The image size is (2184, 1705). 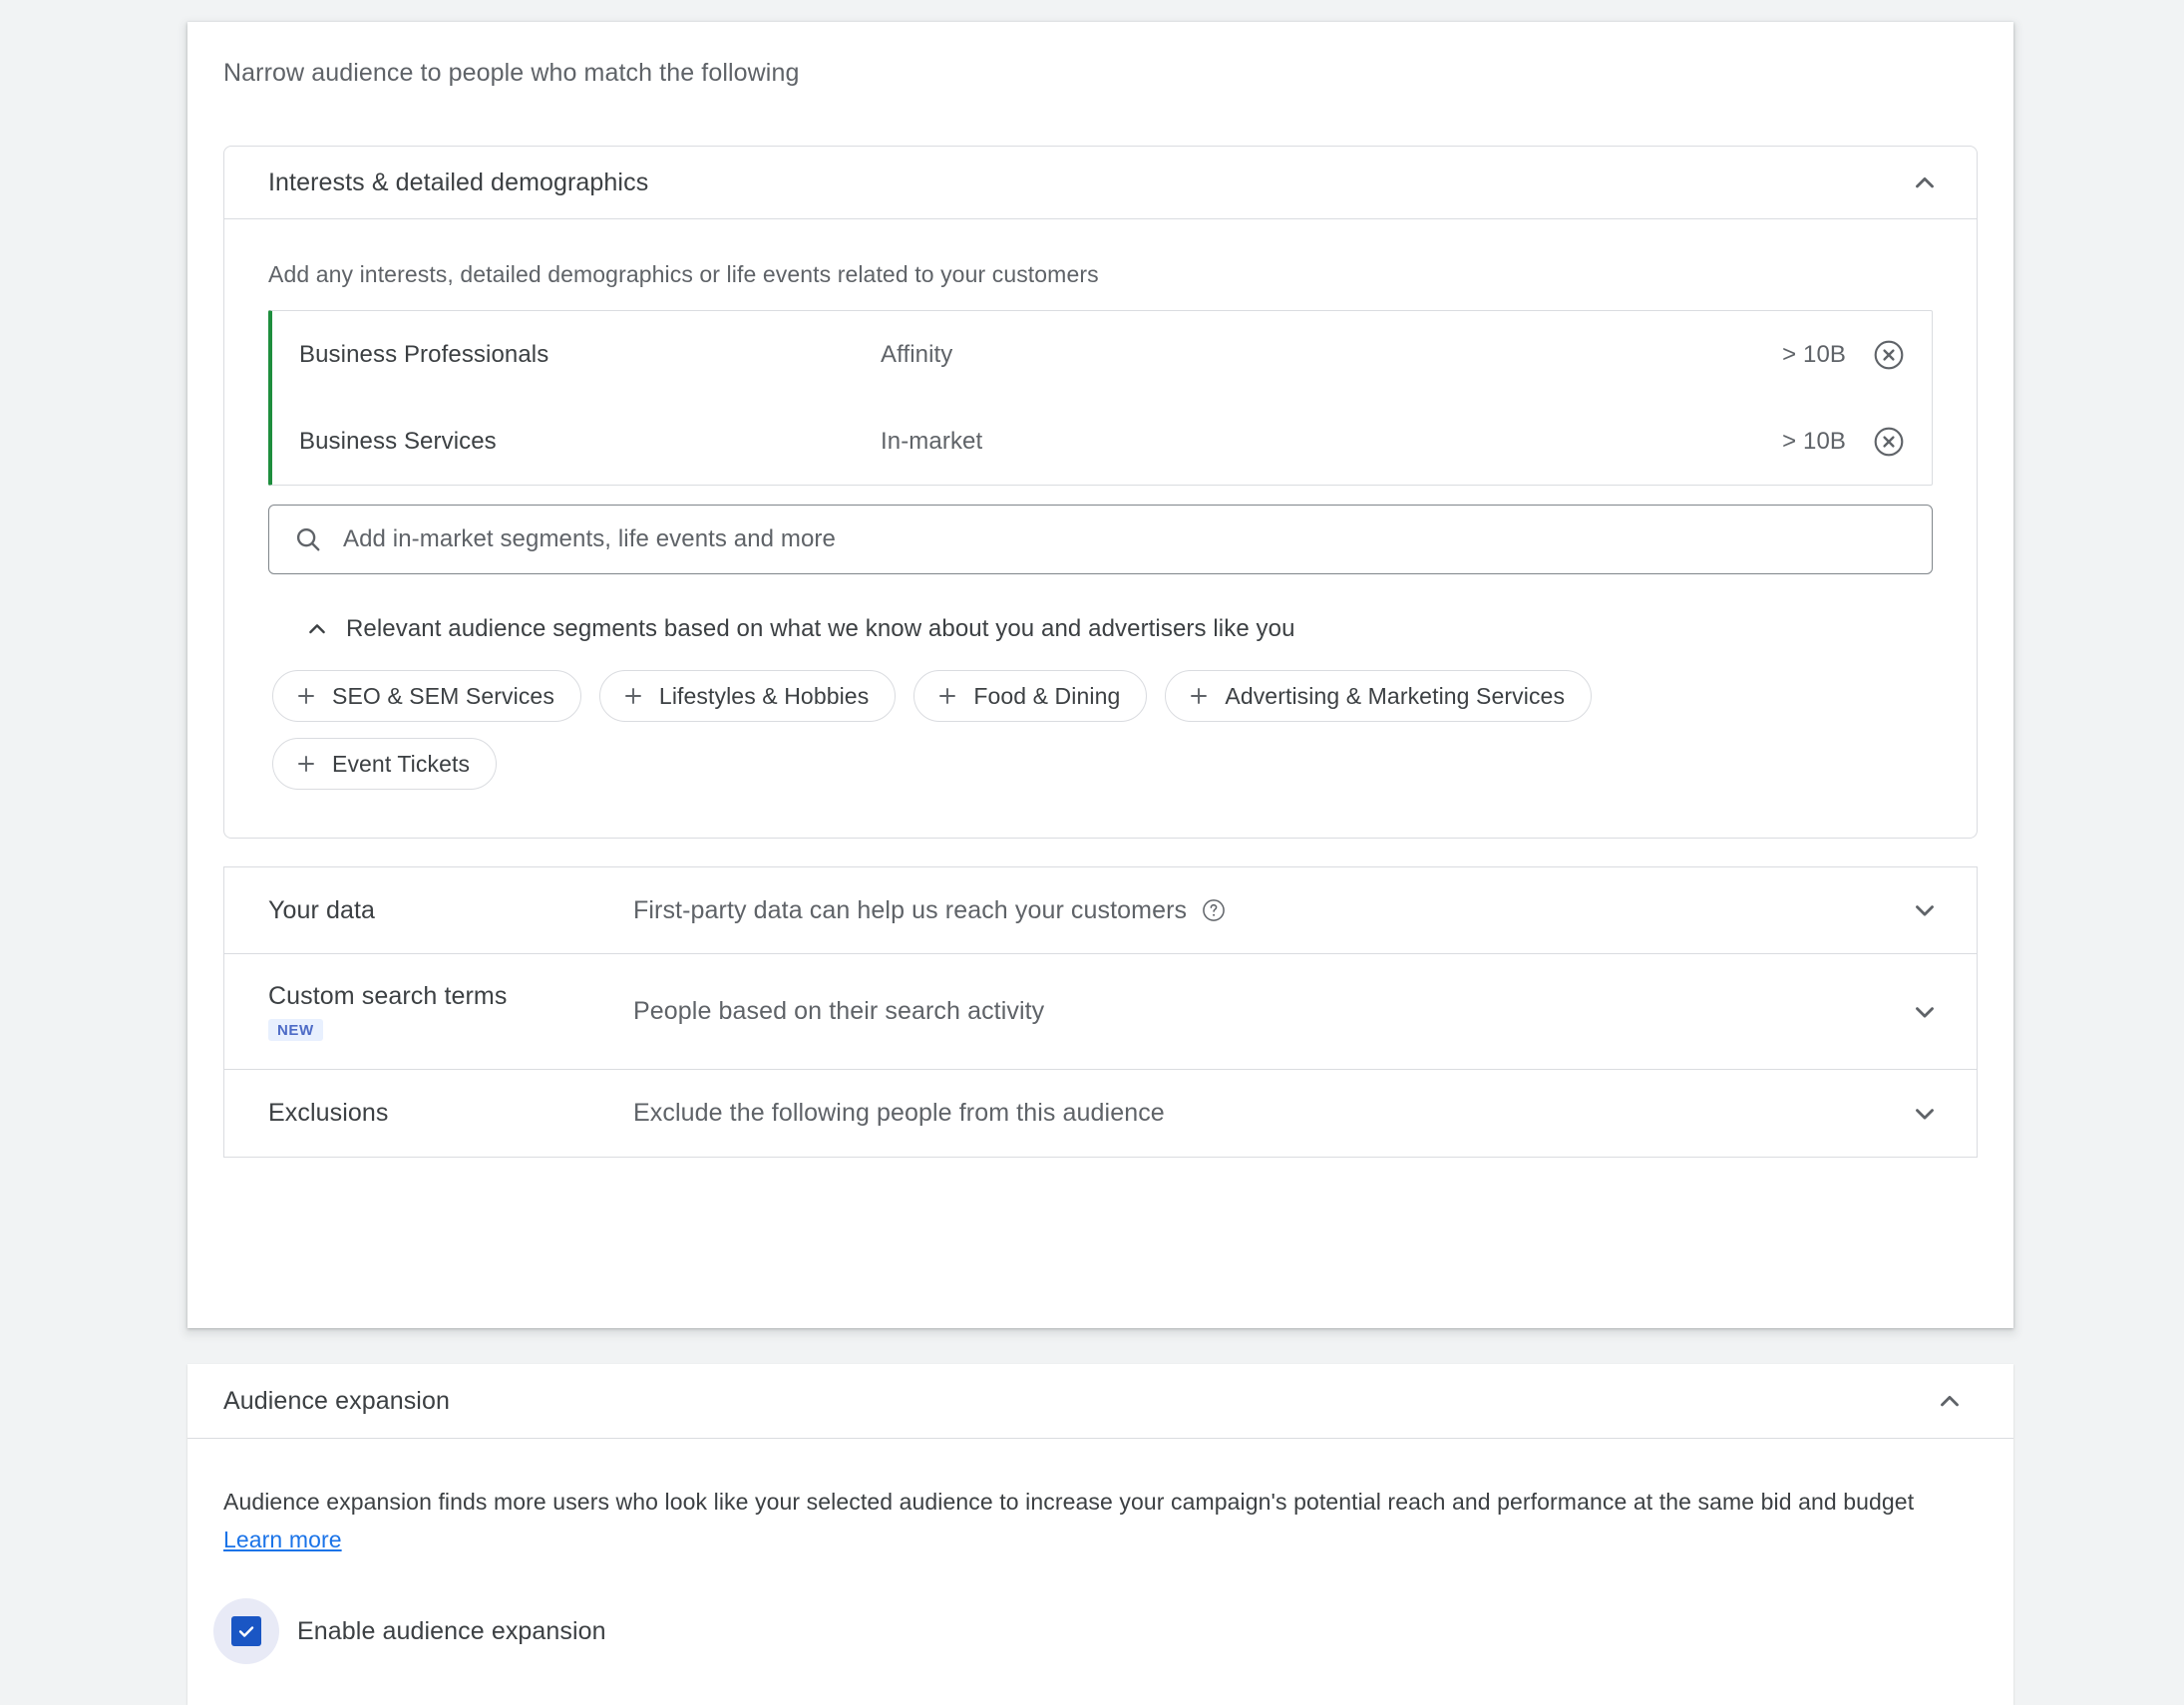 What do you see at coordinates (932, 441) in the screenshot?
I see `segment-type: In-market` at bounding box center [932, 441].